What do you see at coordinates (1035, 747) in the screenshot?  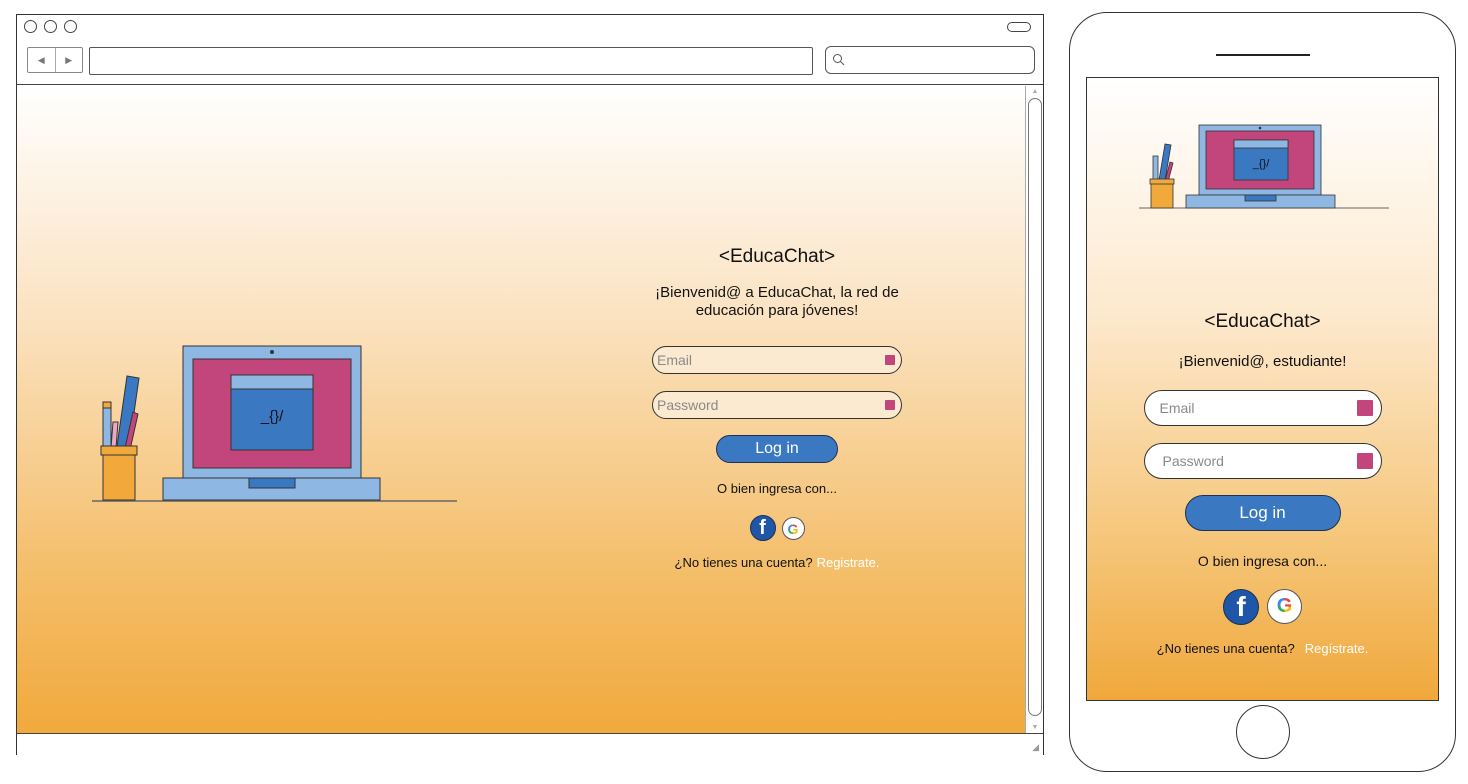 I see `resize-grip-icon: ◢` at bounding box center [1035, 747].